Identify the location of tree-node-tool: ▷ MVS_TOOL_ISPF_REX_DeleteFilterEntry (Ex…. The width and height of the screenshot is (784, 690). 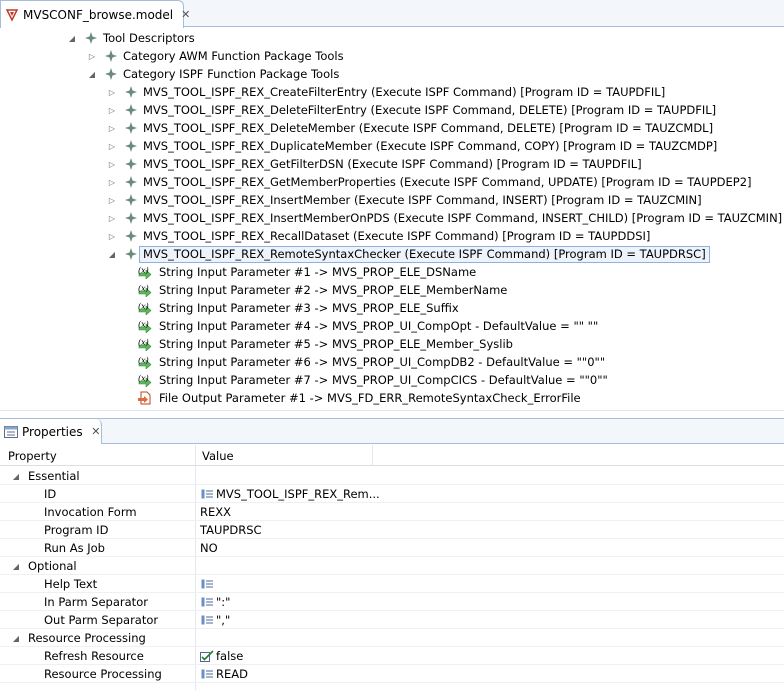
(411, 110).